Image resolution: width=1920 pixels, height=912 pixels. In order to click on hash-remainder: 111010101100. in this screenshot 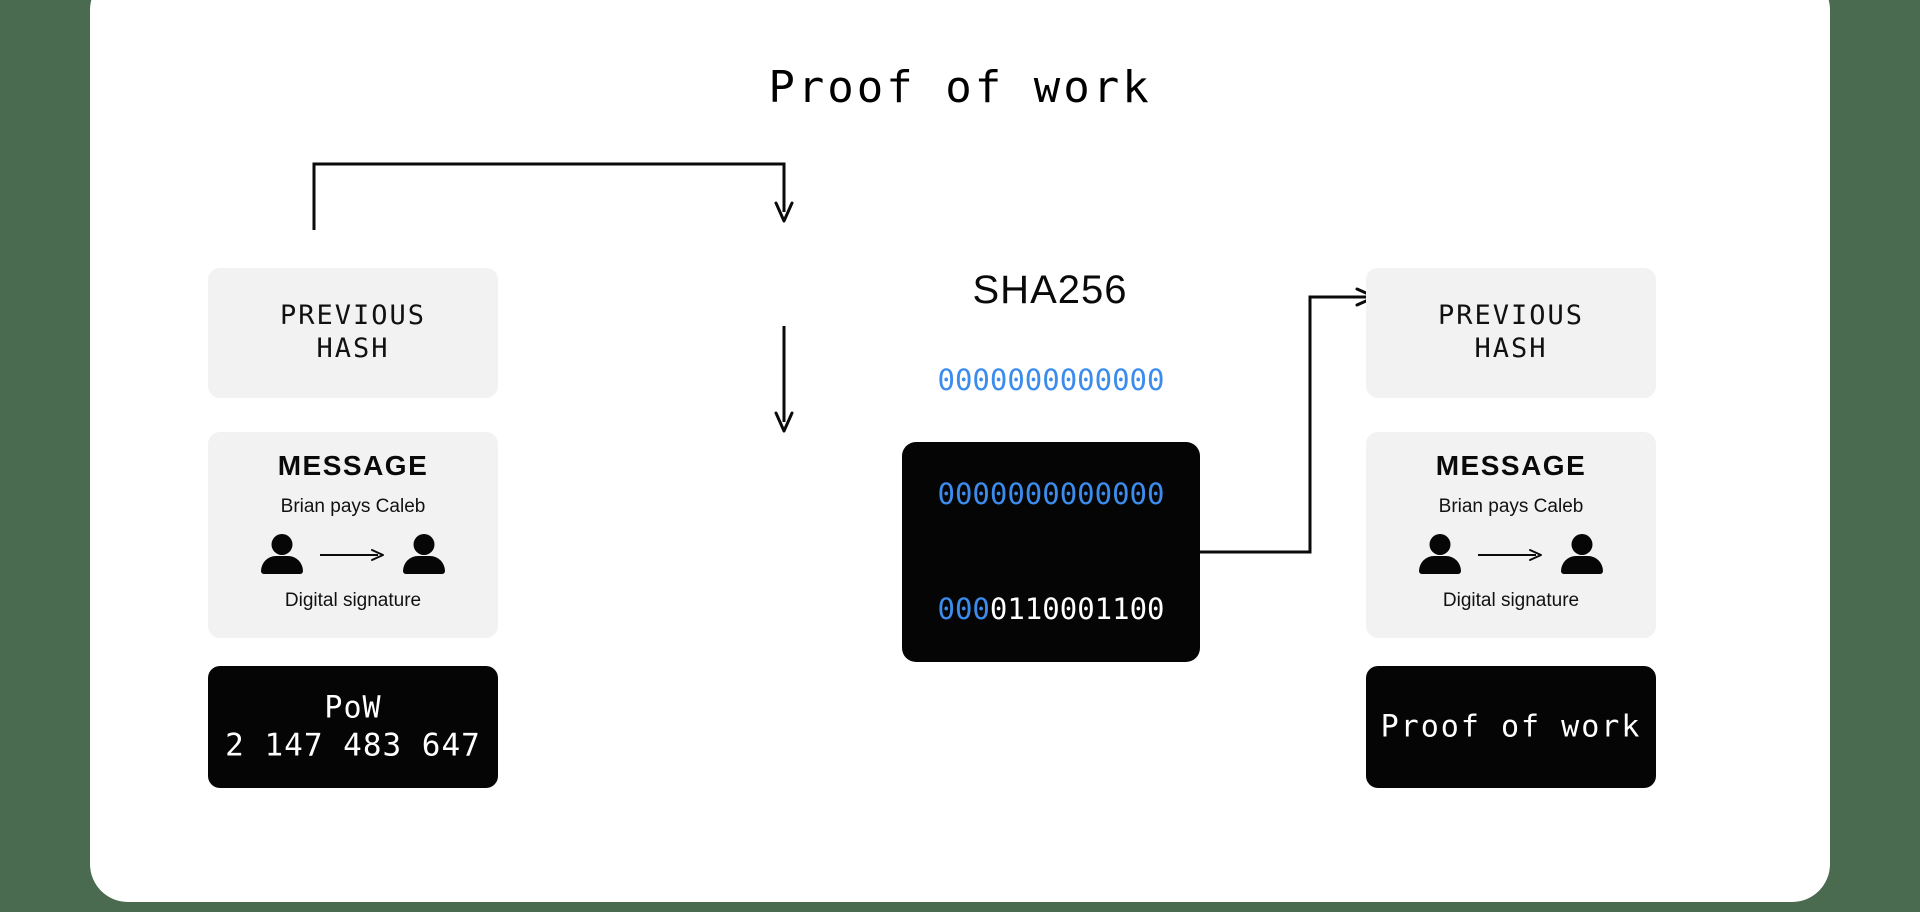, I will do `click(1051, 724)`.